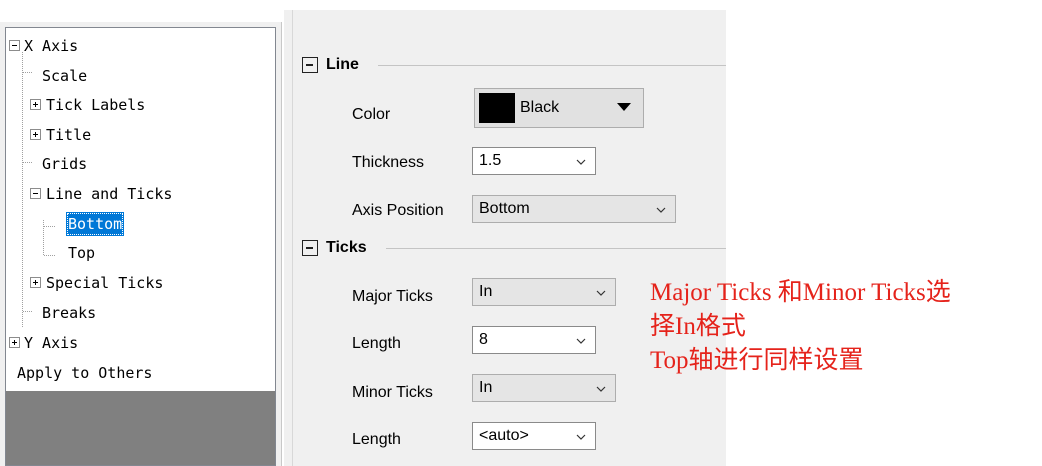  I want to click on tree-item-label: Apply to Others, so click(85, 373).